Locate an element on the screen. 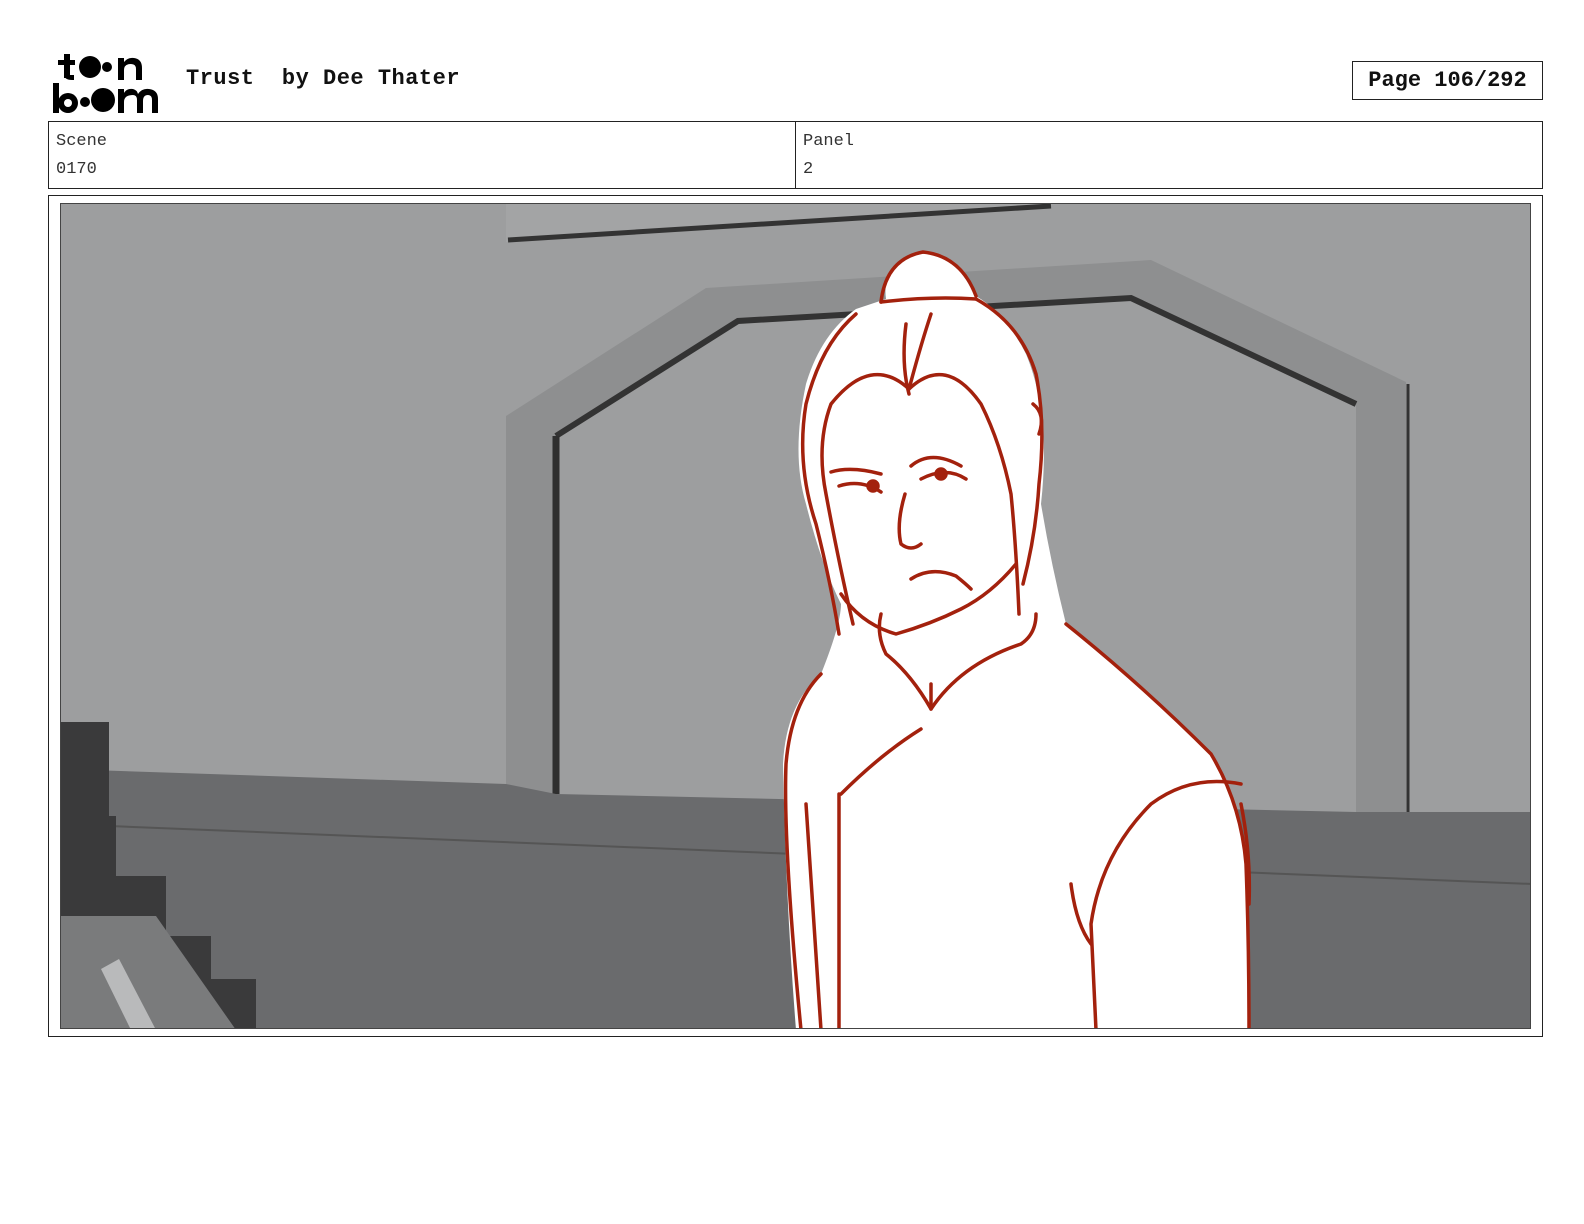  toon-boom-logo is located at coordinates (105, 83).